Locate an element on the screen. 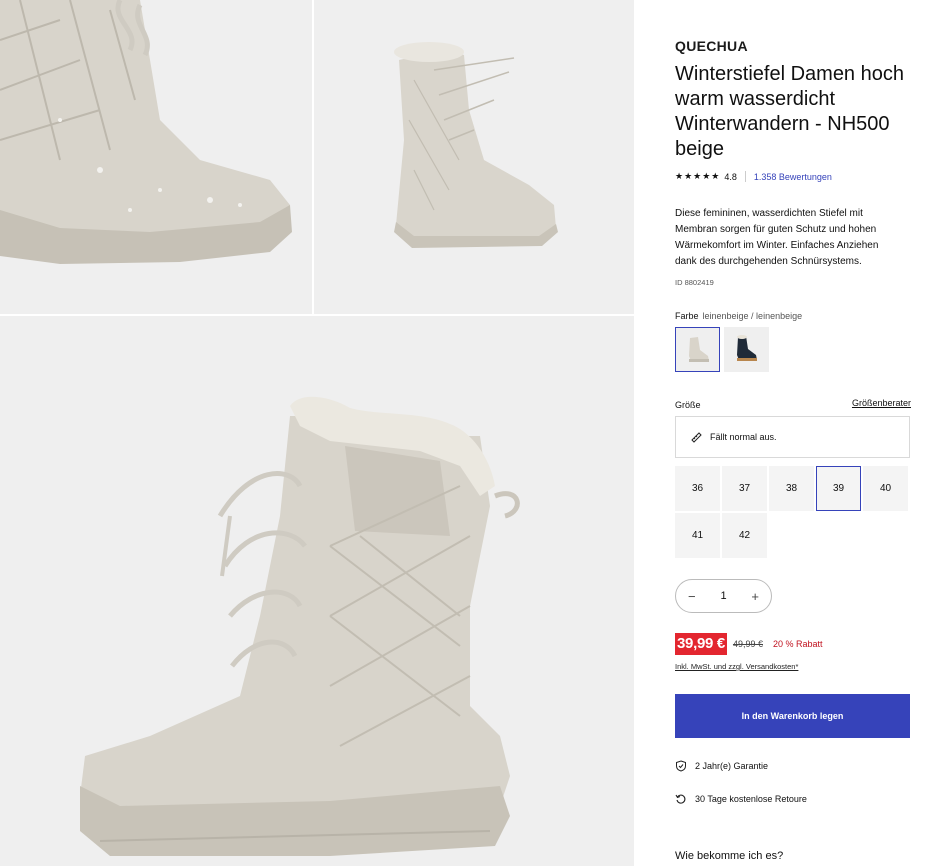 Image resolution: width=942 pixels, height=866 pixels. size-option: 37 is located at coordinates (744, 488).